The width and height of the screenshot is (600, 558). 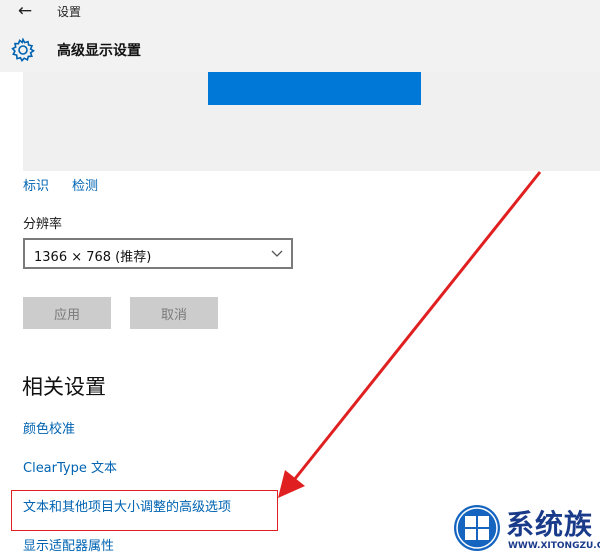 I want to click on resolution-dropdown: 1366 × 768 (推荐), so click(x=158, y=253).